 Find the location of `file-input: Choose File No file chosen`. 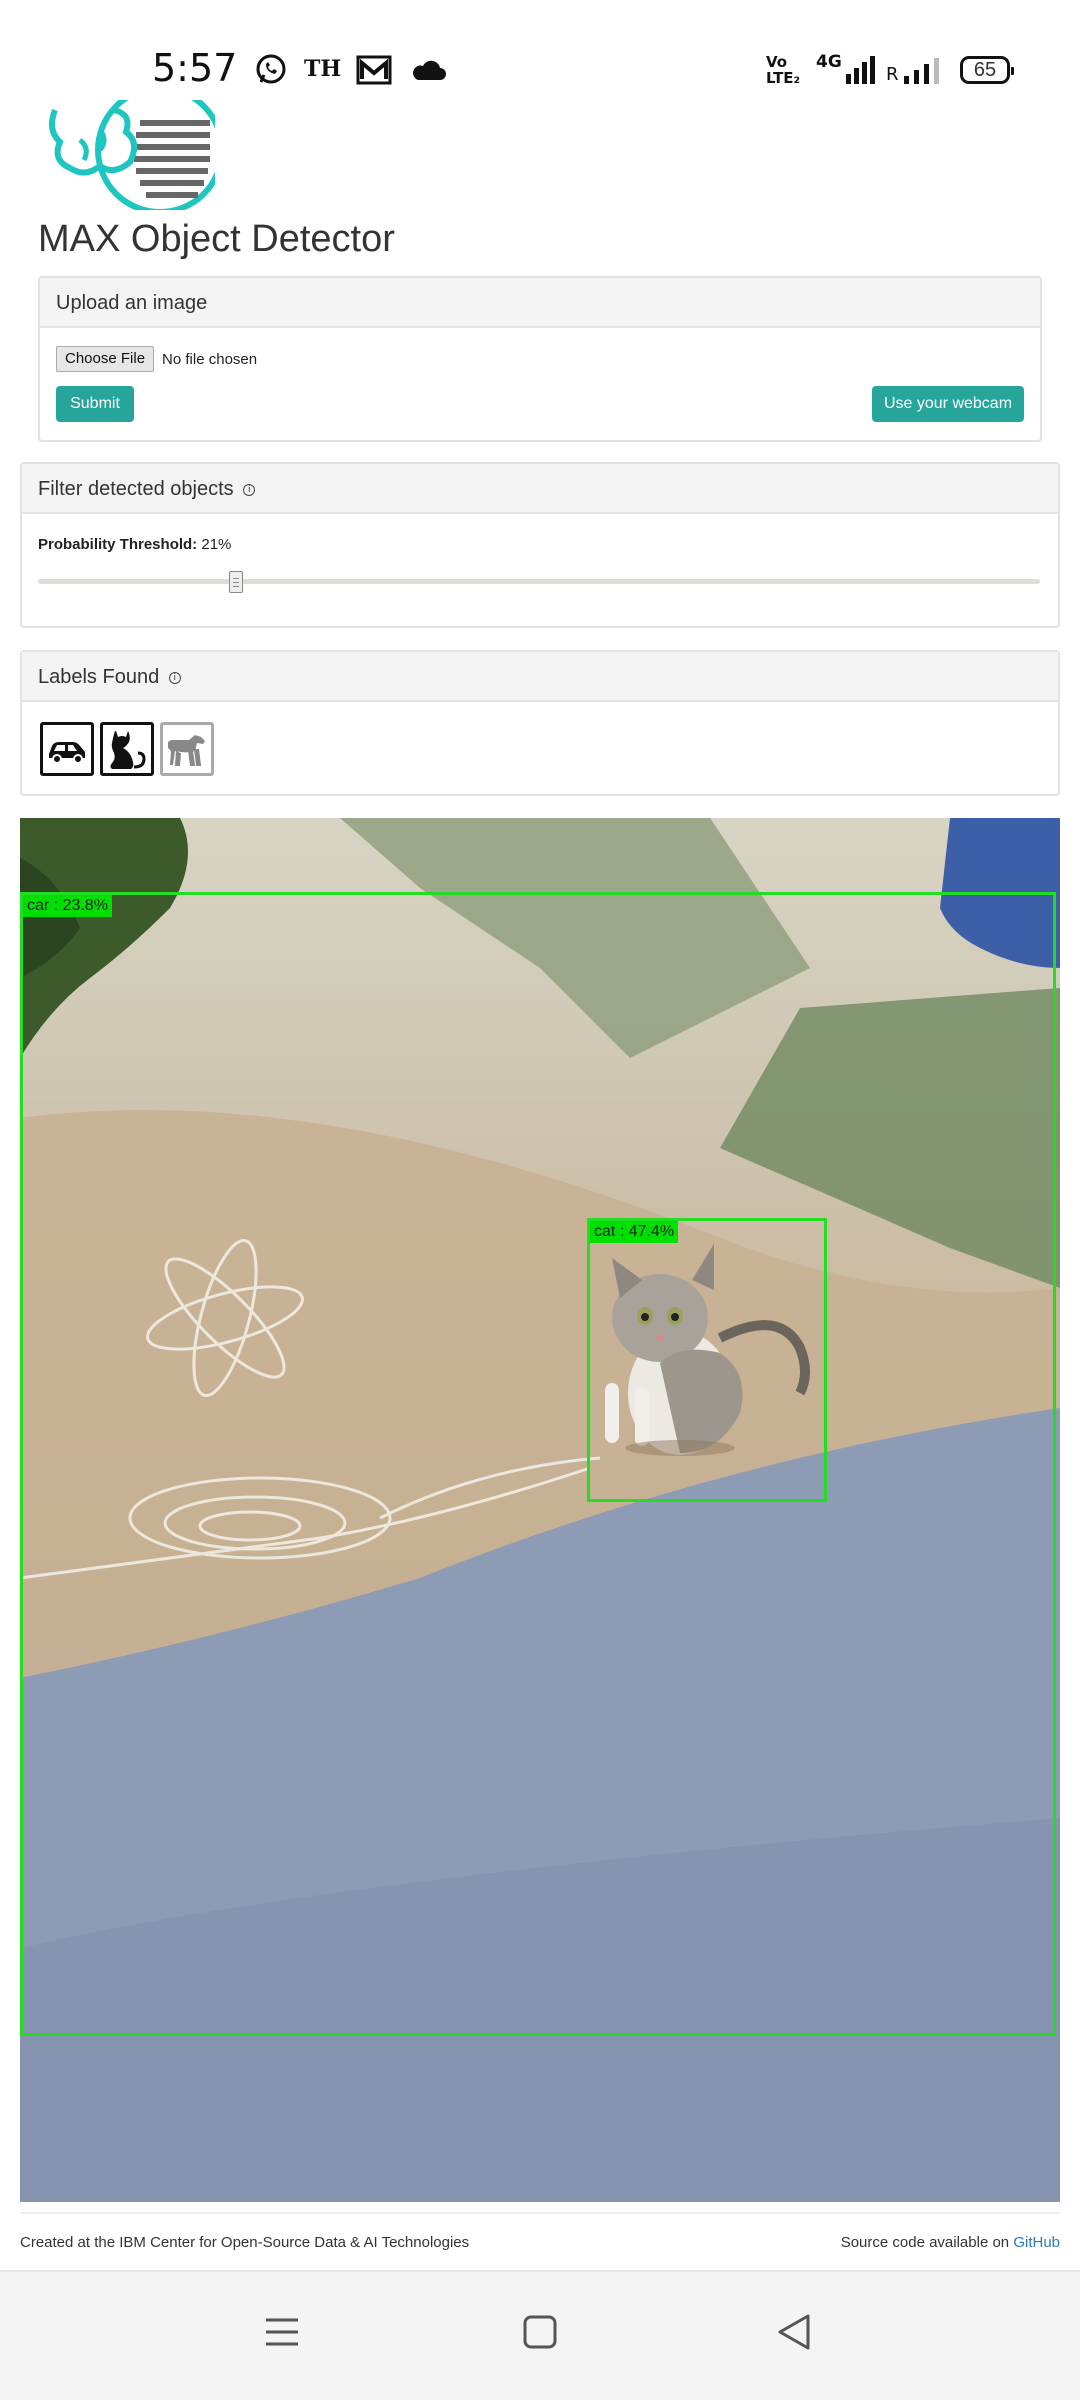

file-input: Choose File No file chosen is located at coordinates (156, 359).